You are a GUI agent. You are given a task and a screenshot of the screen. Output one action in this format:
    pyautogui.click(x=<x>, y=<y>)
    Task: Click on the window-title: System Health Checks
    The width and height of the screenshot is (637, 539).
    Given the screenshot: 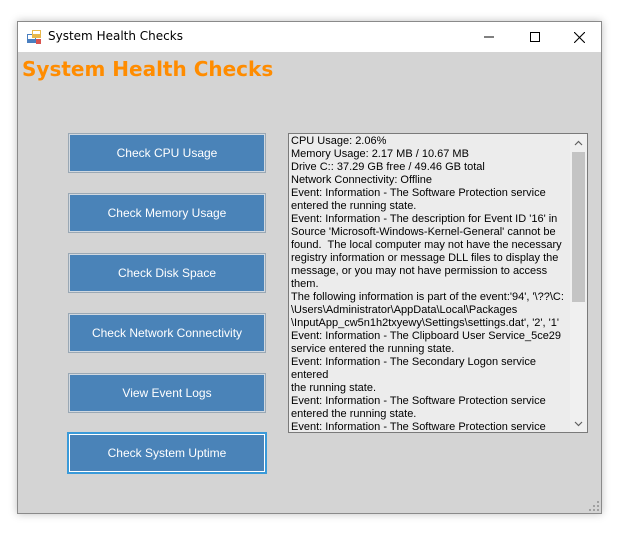 What is the action you would take?
    pyautogui.click(x=115, y=36)
    